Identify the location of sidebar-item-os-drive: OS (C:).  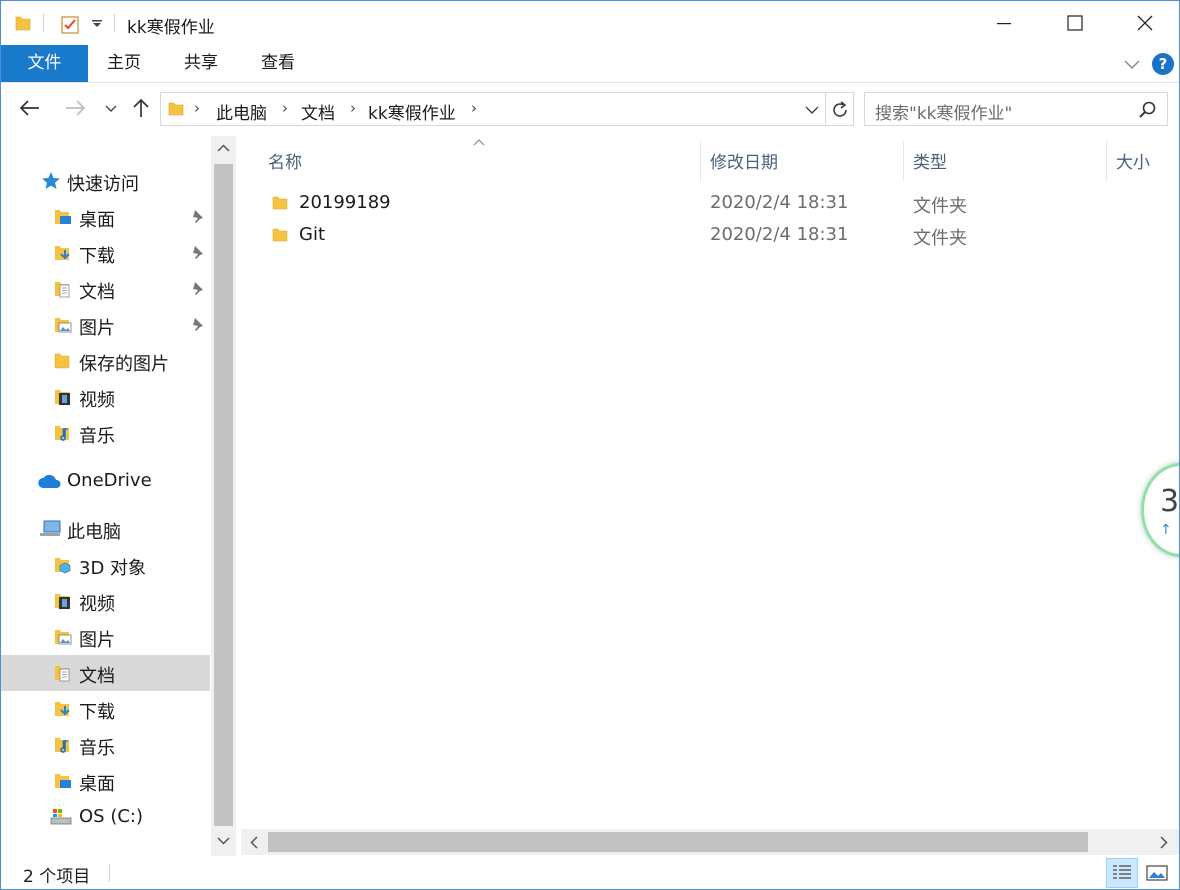
(105, 817).